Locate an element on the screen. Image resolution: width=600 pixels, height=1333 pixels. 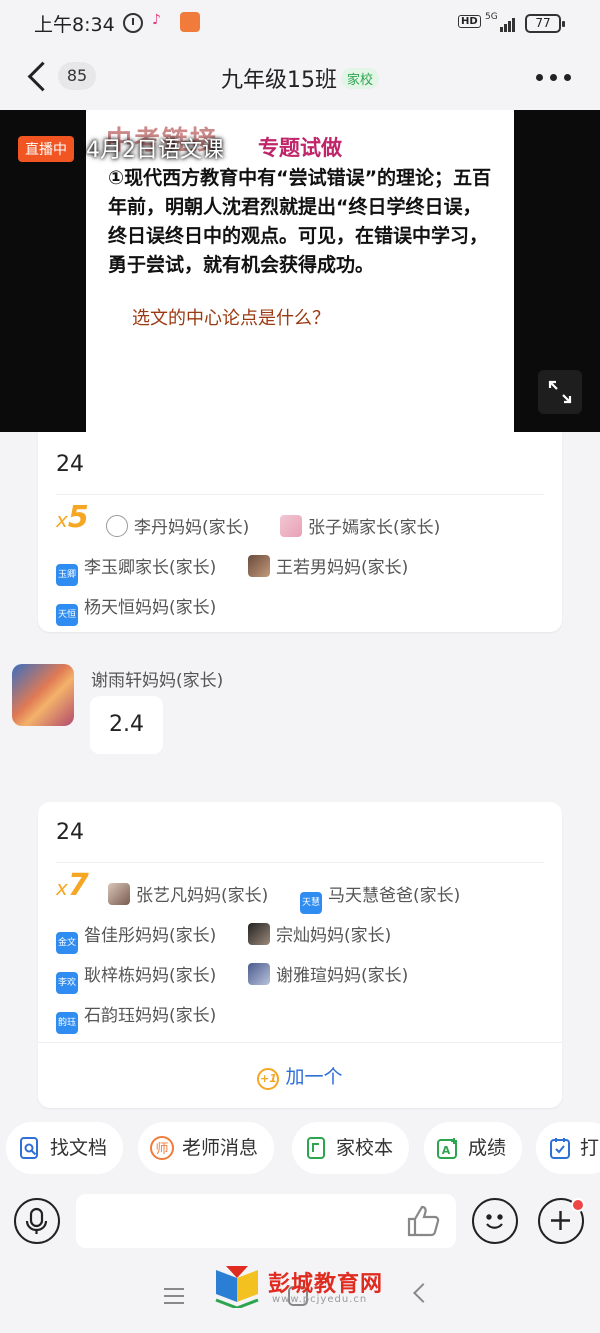
app-notification-icon: ♪ is located at coordinates (156, 20).